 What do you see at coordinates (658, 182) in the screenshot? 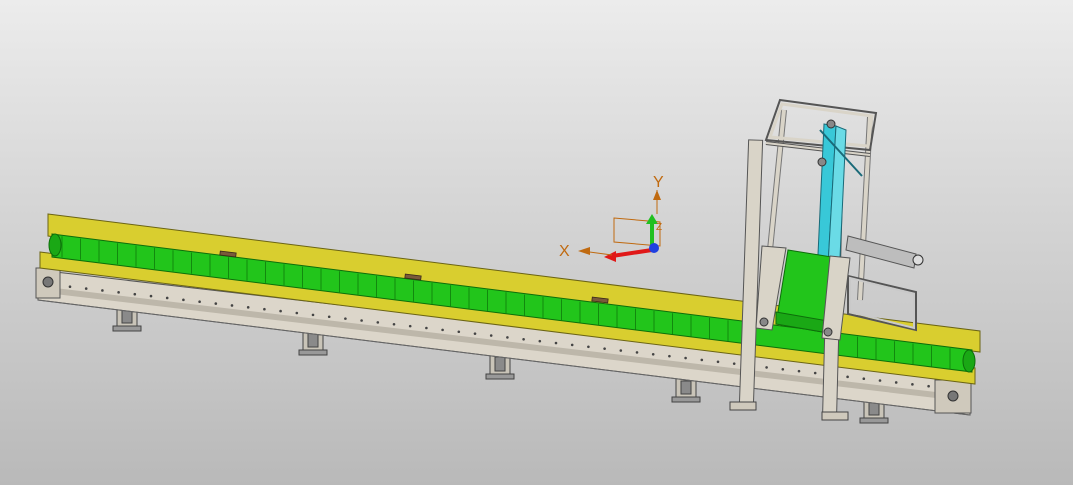
I see `y-axis-label: Y` at bounding box center [658, 182].